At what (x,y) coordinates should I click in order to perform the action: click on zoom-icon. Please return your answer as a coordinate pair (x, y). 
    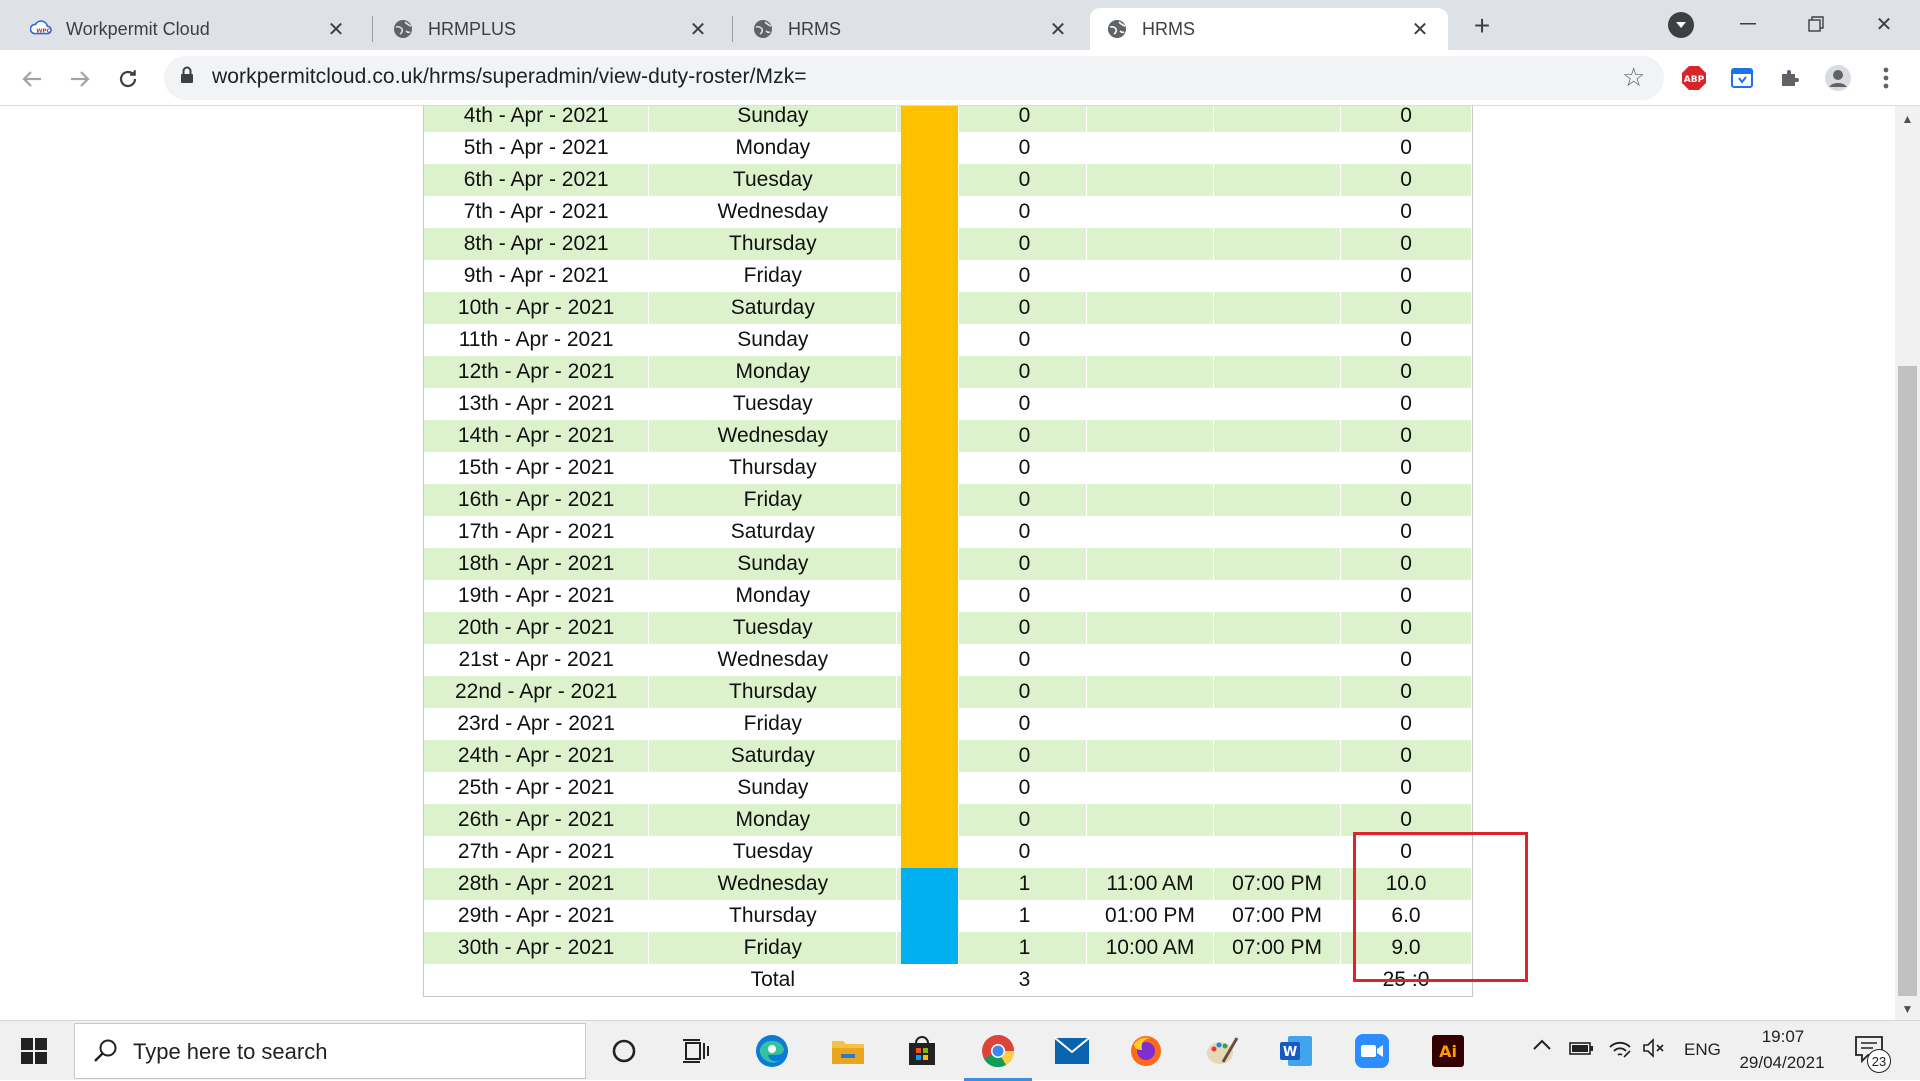
    Looking at the image, I should click on (1372, 1051).